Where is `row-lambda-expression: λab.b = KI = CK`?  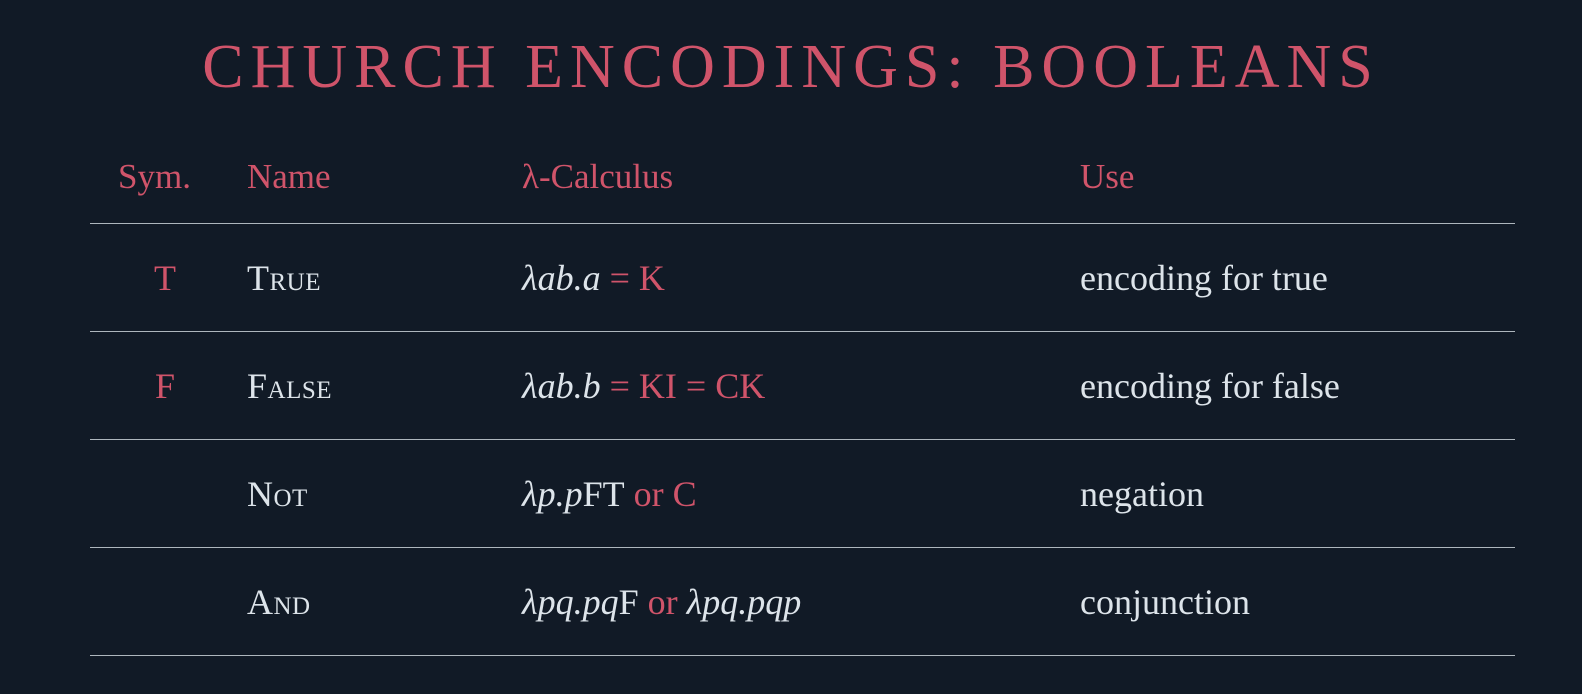
row-lambda-expression: λab.b = KI = CK is located at coordinates (643, 385).